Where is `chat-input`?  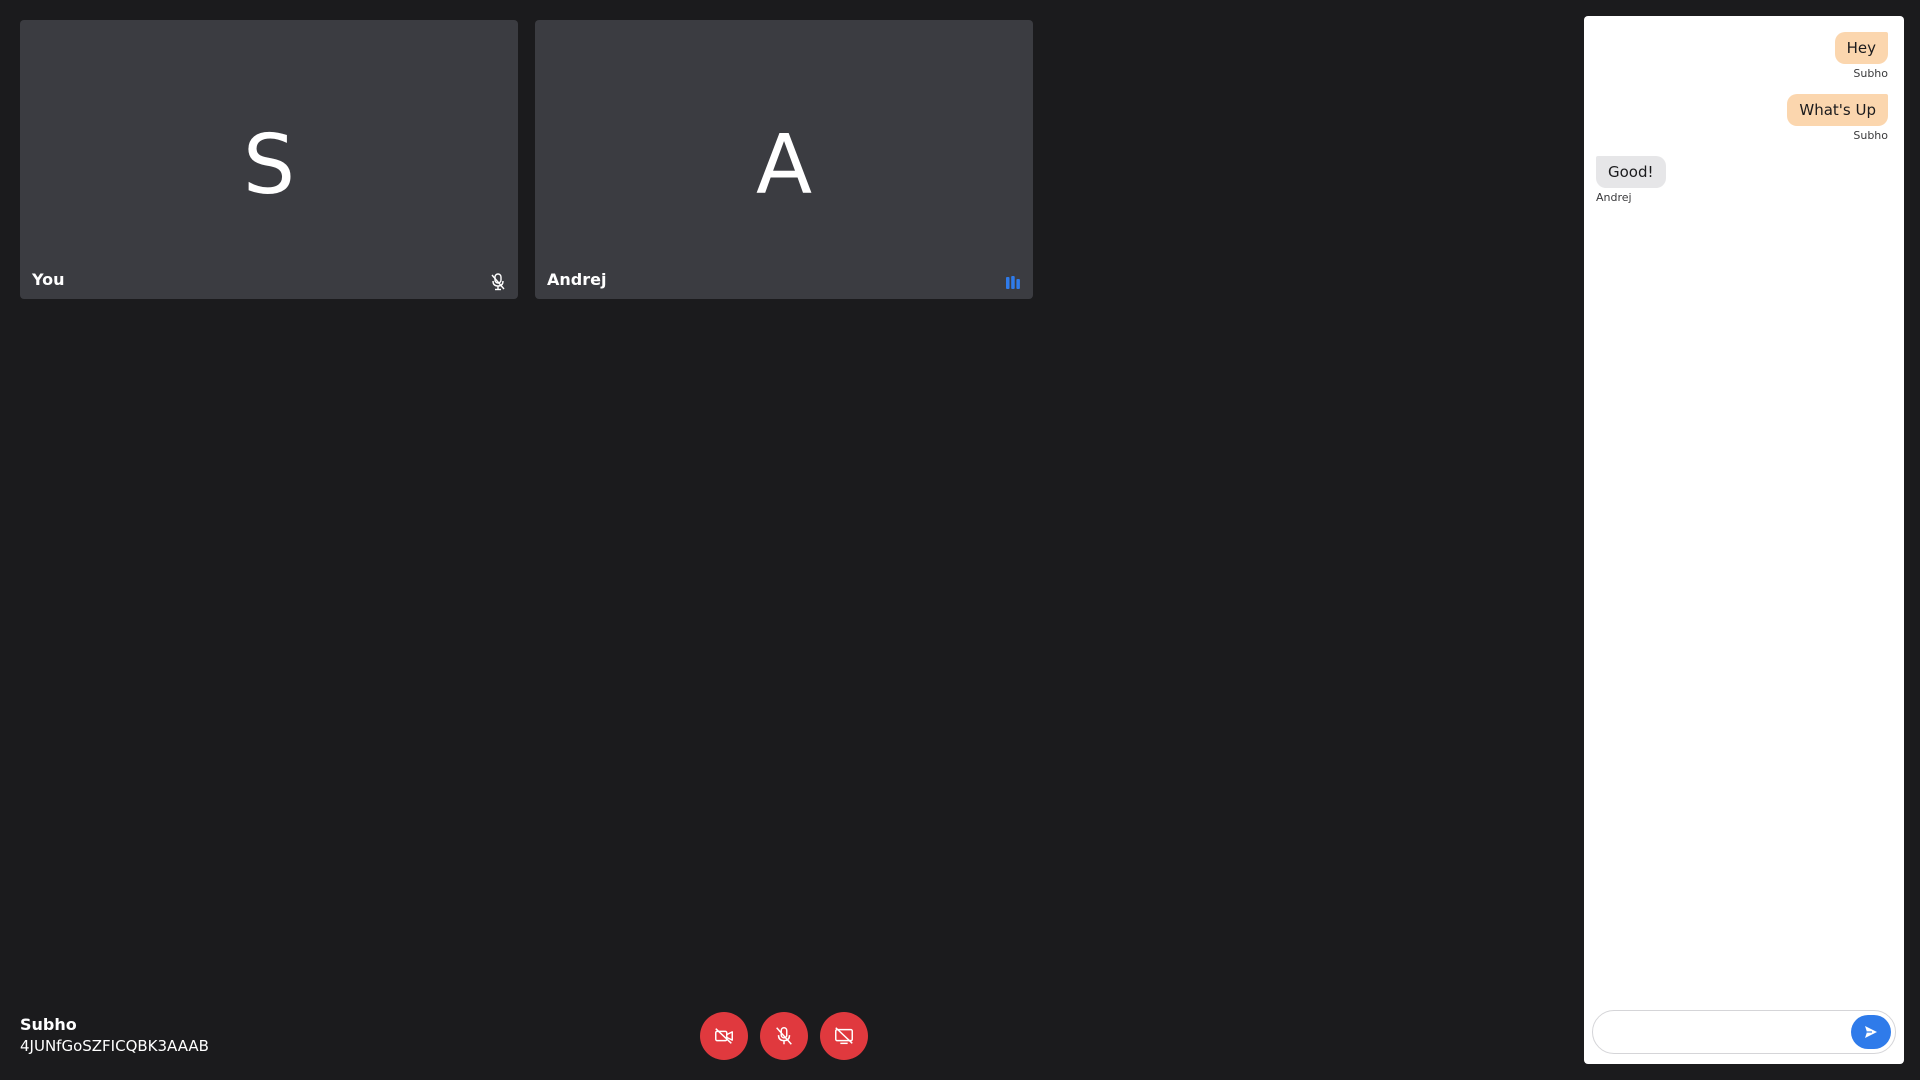 chat-input is located at coordinates (1724, 1033).